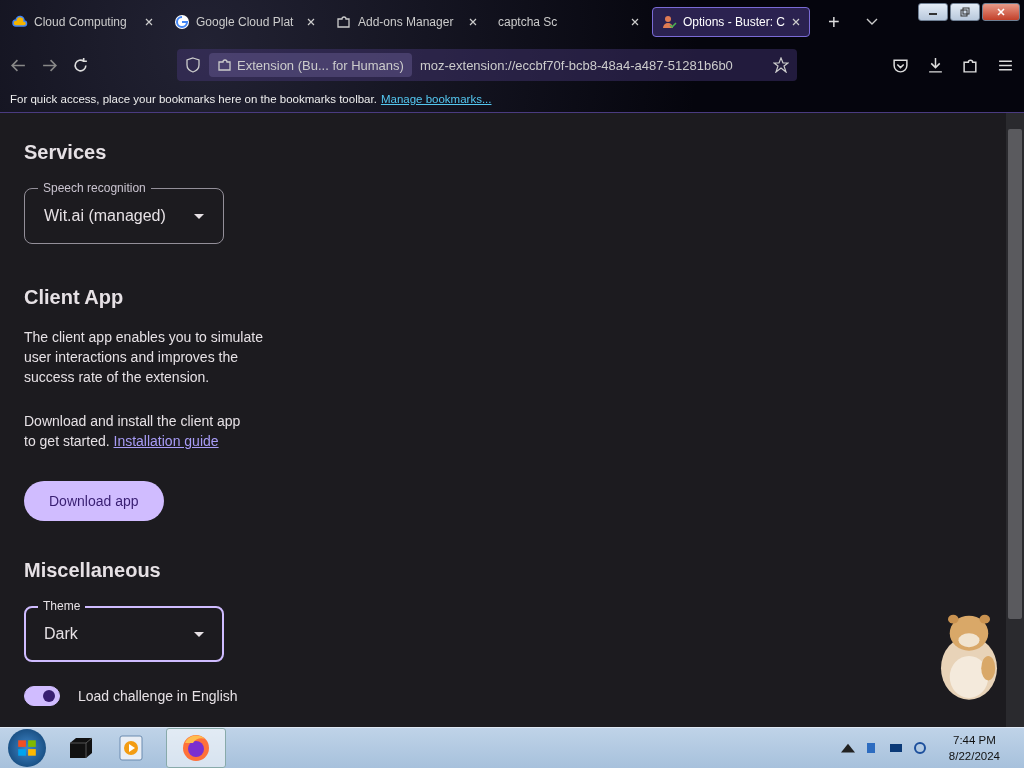 The width and height of the screenshot is (1024, 768). What do you see at coordinates (871, 22) in the screenshot?
I see `chevron-down-icon` at bounding box center [871, 22].